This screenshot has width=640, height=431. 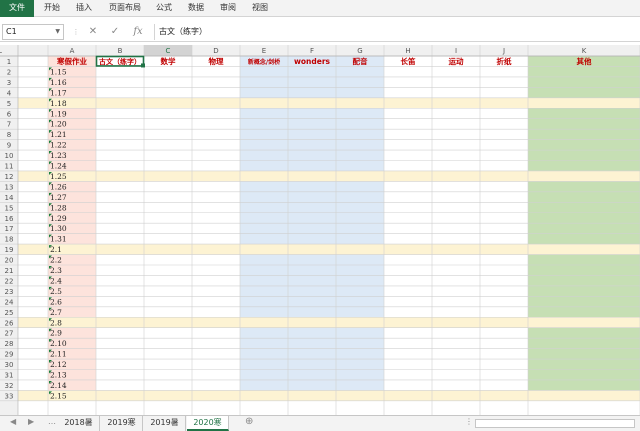 I want to click on column-header-L: L, so click(x=1, y=51).